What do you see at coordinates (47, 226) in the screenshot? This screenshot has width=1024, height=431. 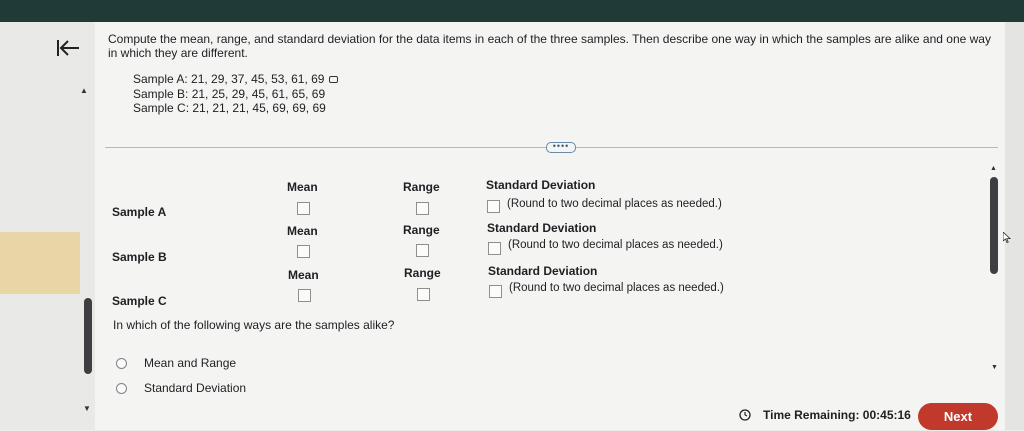 I see `left-gutter` at bounding box center [47, 226].